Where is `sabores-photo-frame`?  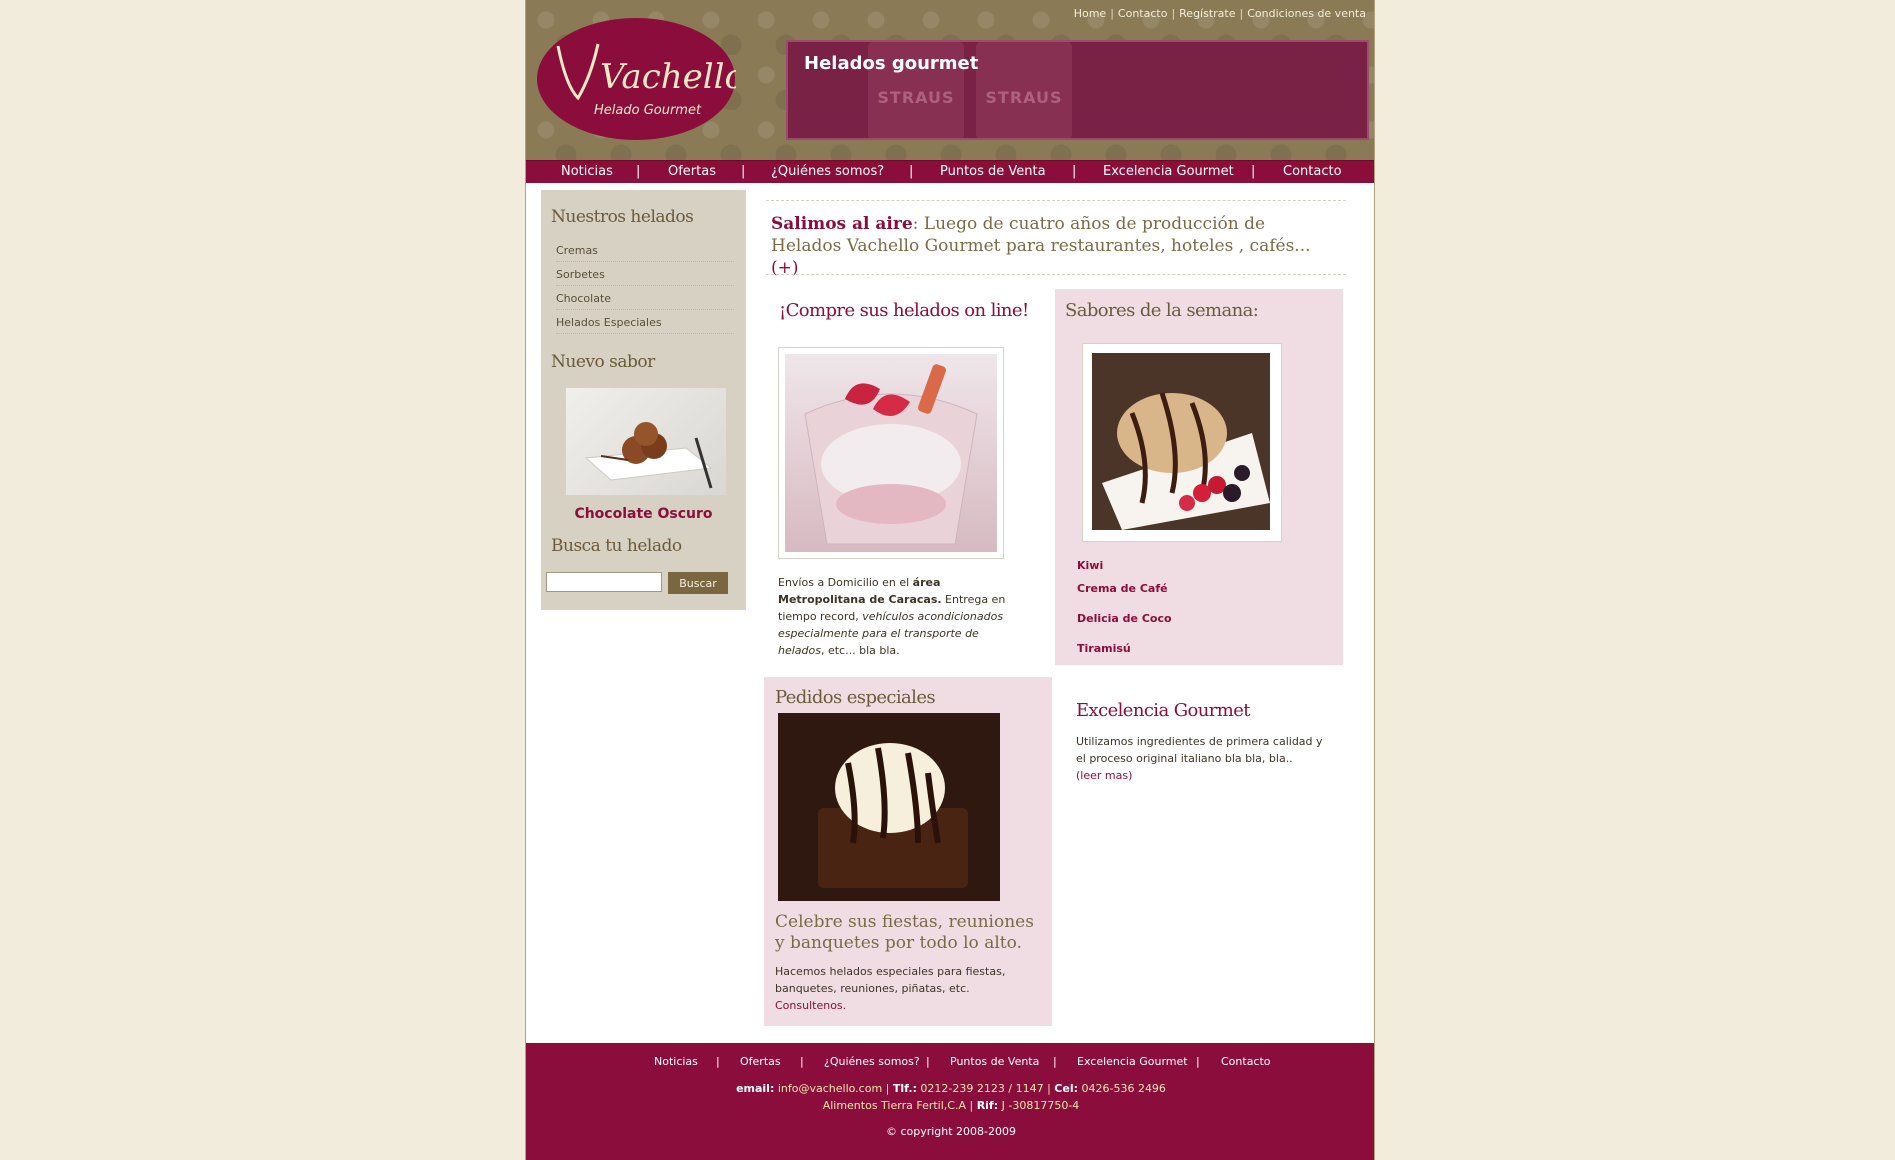 sabores-photo-frame is located at coordinates (1182, 442).